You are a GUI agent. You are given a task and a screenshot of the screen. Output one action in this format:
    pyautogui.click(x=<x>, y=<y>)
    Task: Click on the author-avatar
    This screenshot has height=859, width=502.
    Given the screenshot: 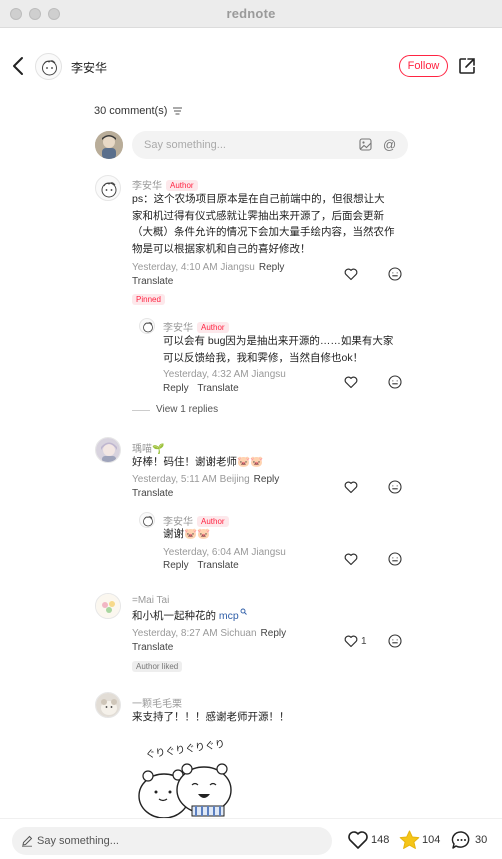 What is the action you would take?
    pyautogui.click(x=48, y=66)
    